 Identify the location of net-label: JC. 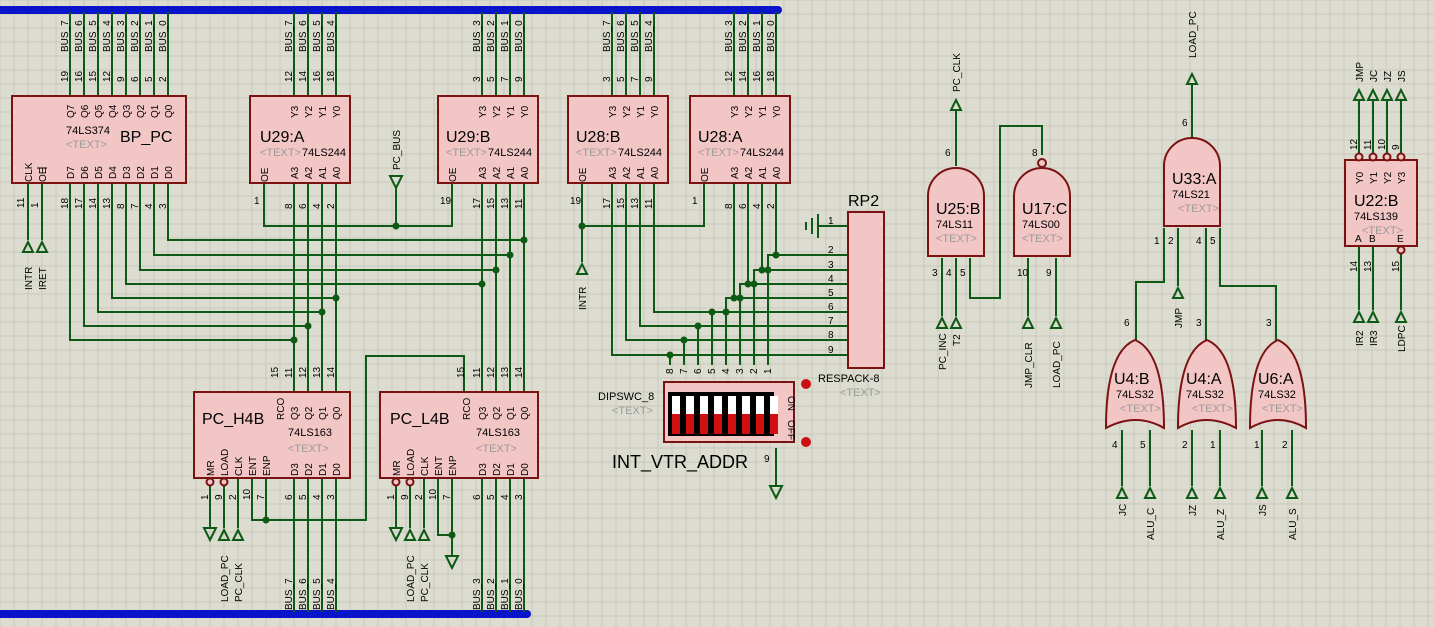
(1123, 510).